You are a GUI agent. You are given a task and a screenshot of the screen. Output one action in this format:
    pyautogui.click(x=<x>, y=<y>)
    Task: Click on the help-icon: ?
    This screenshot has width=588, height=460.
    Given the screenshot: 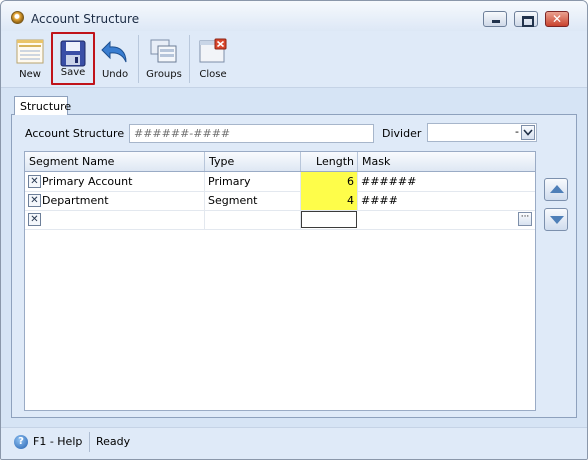 What is the action you would take?
    pyautogui.click(x=21, y=442)
    